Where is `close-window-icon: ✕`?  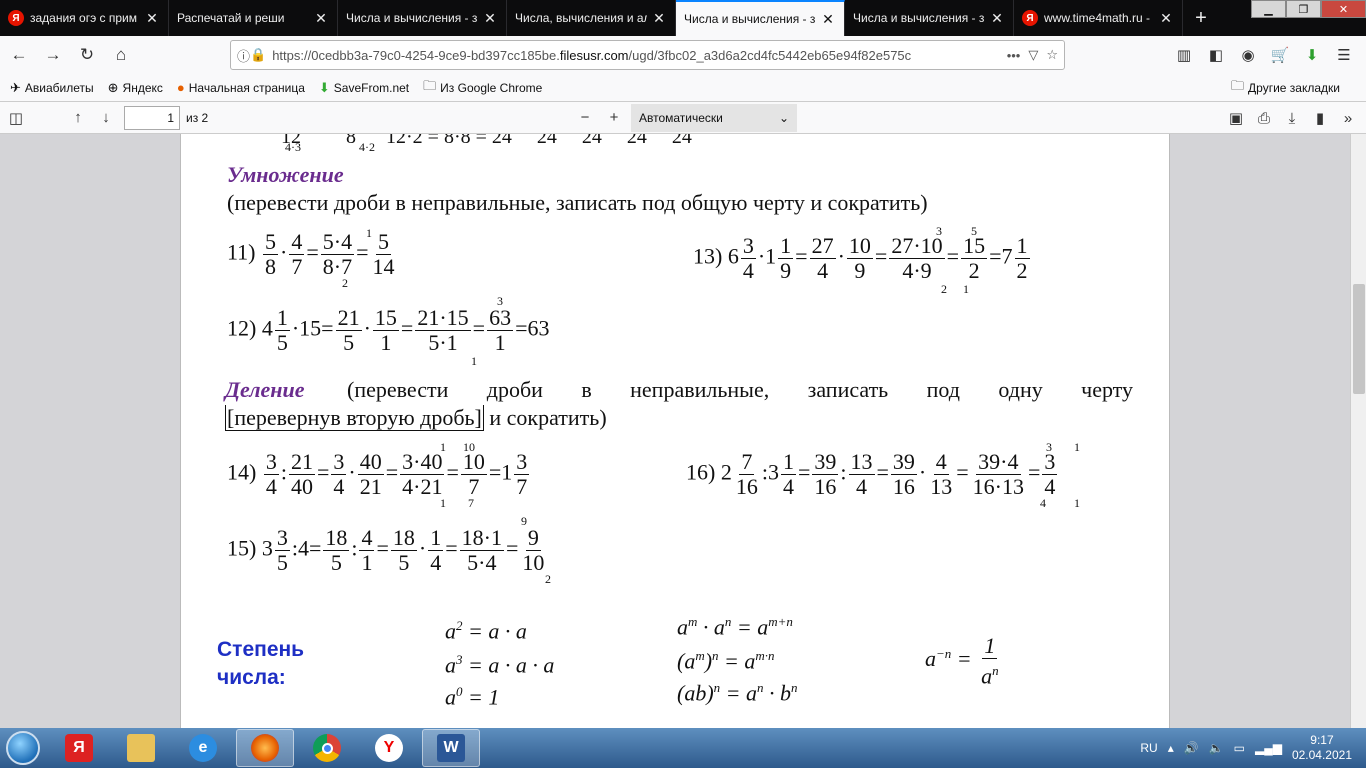 close-window-icon: ✕ is located at coordinates (1343, 9).